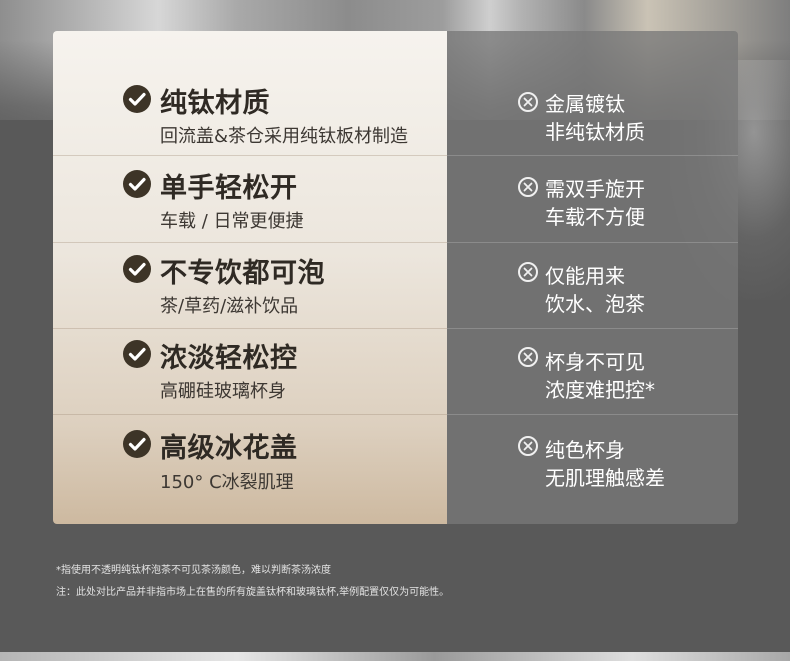  Describe the element at coordinates (227, 482) in the screenshot. I see `feature-subtitle: 150° C冰裂肌理` at that location.